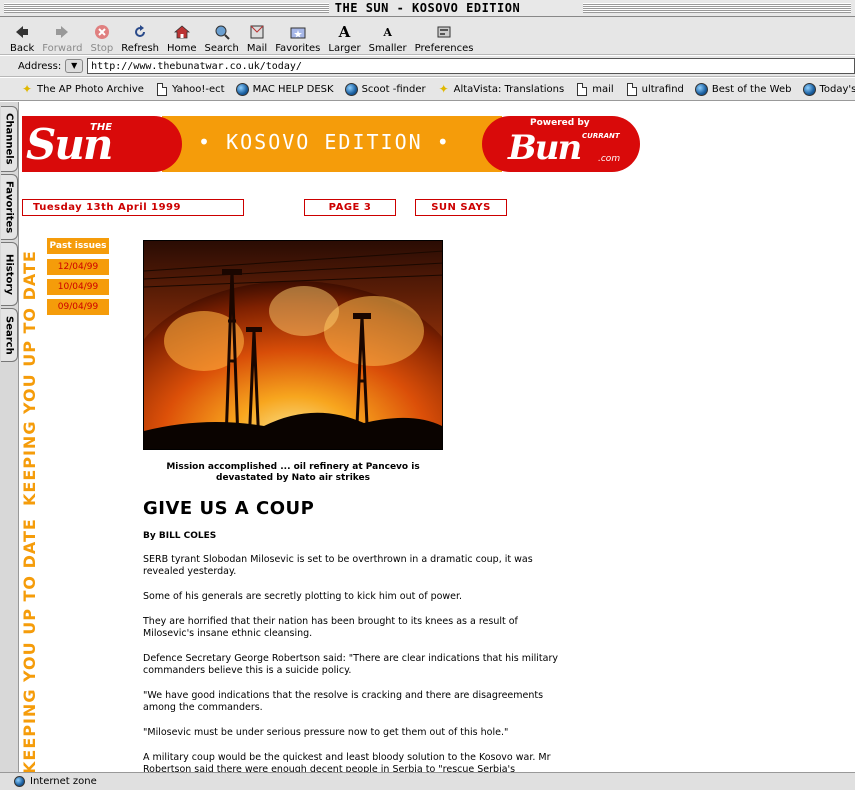 Image resolution: width=855 pixels, height=790 pixels. Describe the element at coordinates (9, 437) in the screenshot. I see `explorer-side-tabs: Channels Favorites History Search` at that location.